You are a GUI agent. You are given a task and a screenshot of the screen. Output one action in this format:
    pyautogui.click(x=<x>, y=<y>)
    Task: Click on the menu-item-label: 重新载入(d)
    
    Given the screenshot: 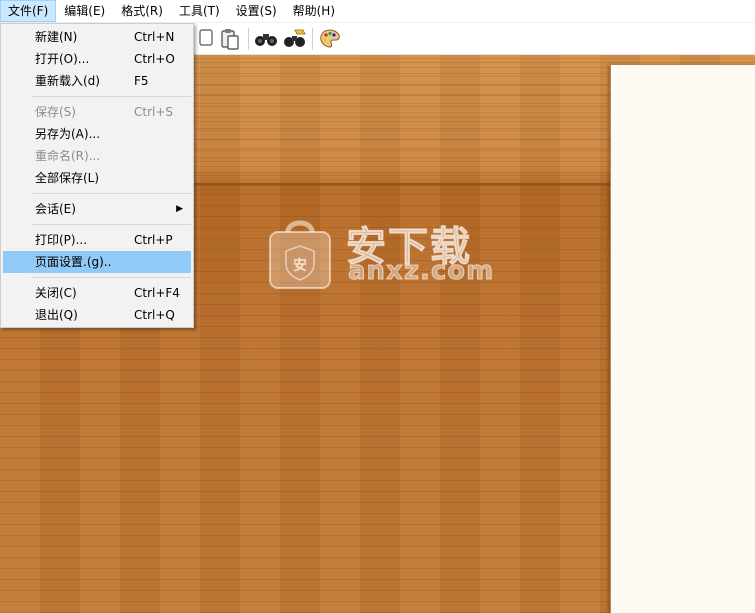 What is the action you would take?
    pyautogui.click(x=67, y=81)
    